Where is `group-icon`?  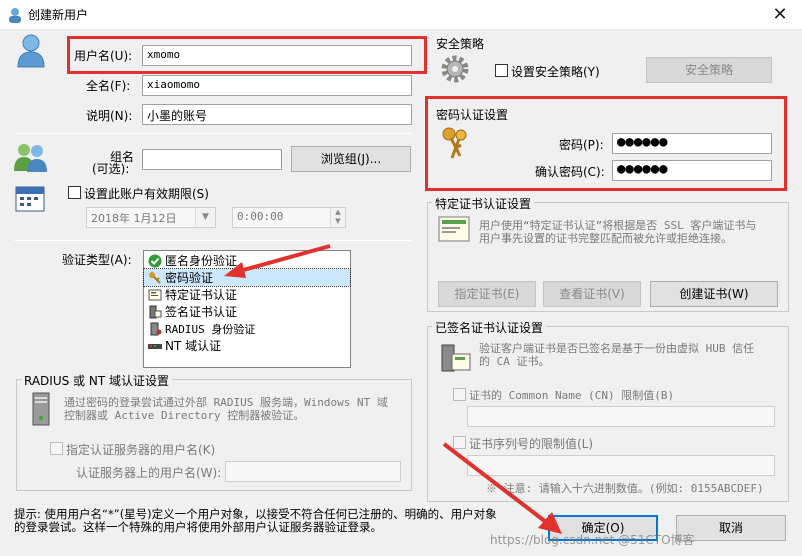
group-icon is located at coordinates (31, 157).